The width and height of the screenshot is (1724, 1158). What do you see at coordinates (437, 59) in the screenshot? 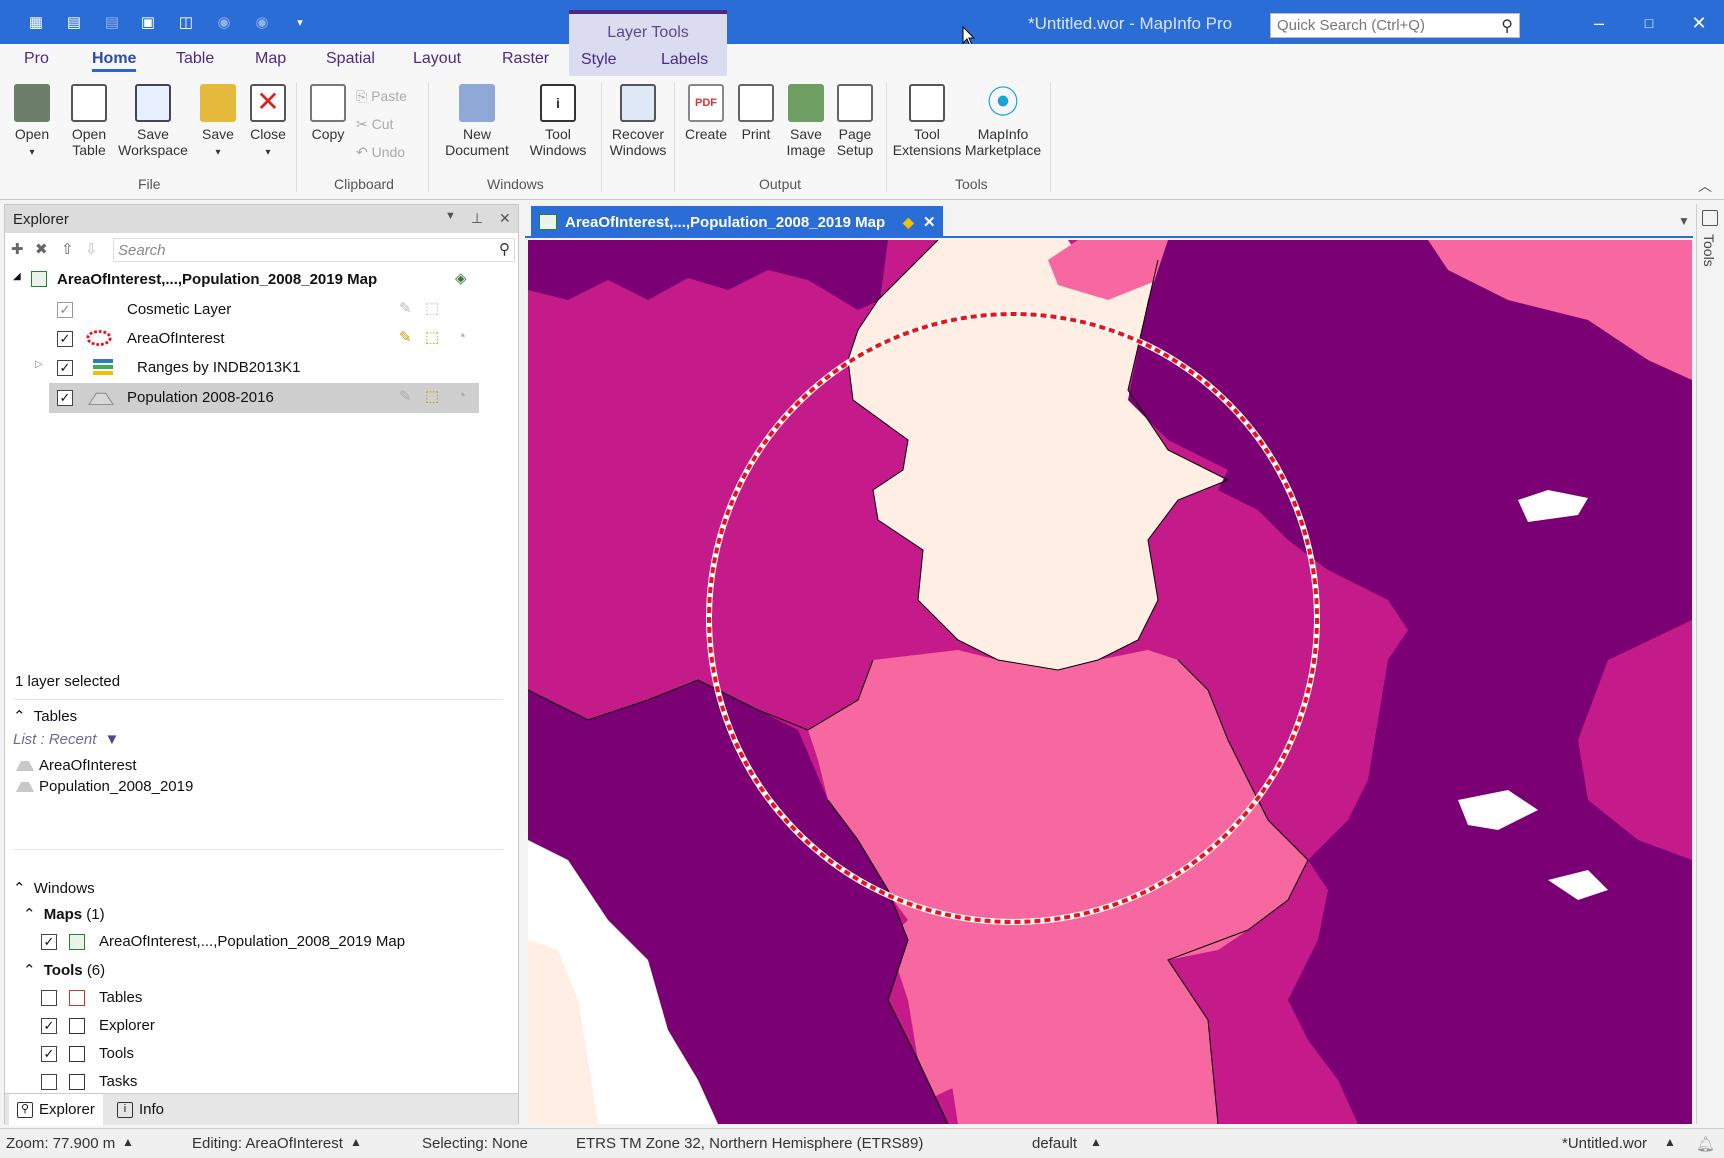
I see `tab-layout: Layout` at bounding box center [437, 59].